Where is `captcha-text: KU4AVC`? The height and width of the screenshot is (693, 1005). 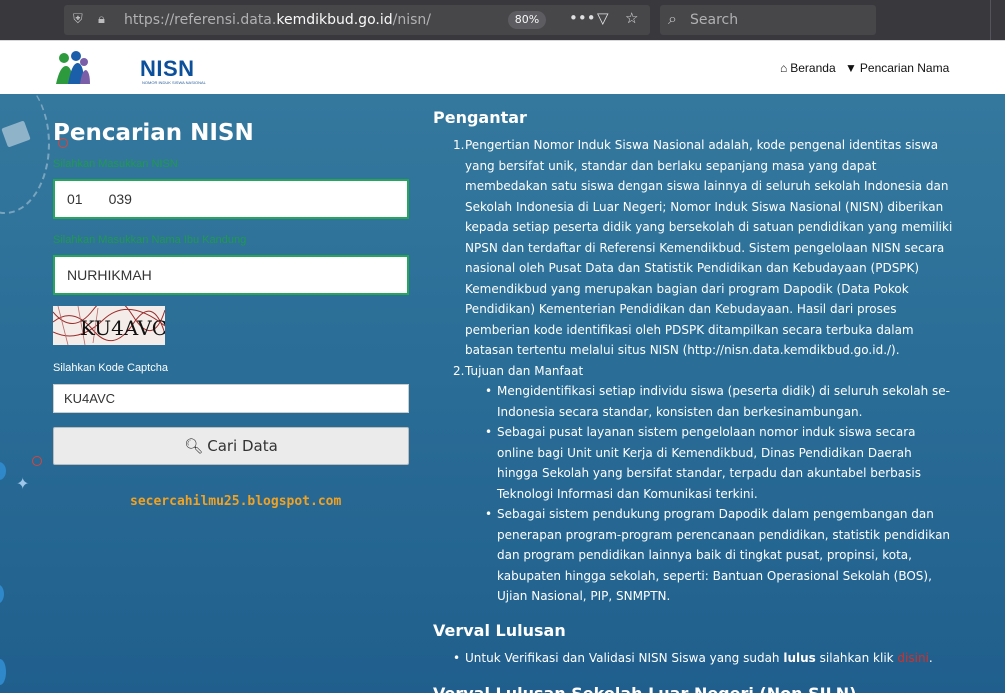
captcha-text: KU4AVC is located at coordinates (122, 328).